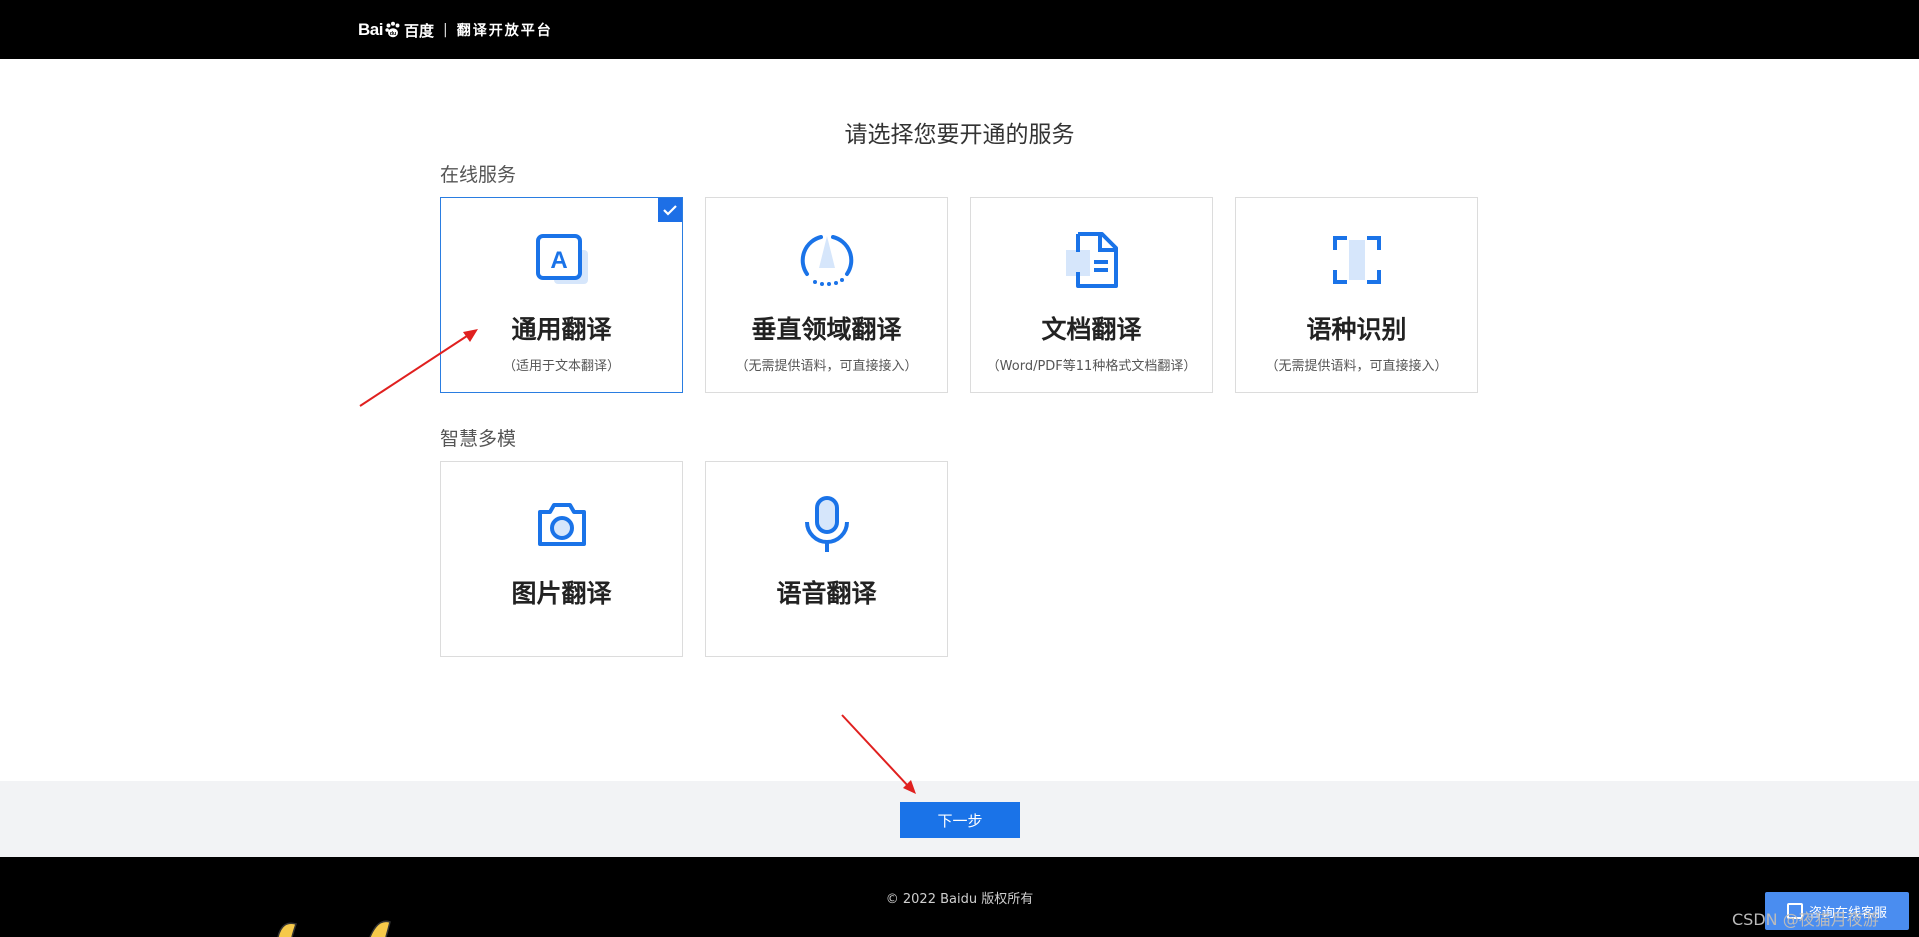 This screenshot has width=1919, height=937. Describe the element at coordinates (561, 559) in the screenshot. I see `service-card-image-translation: 图片翻译` at that location.